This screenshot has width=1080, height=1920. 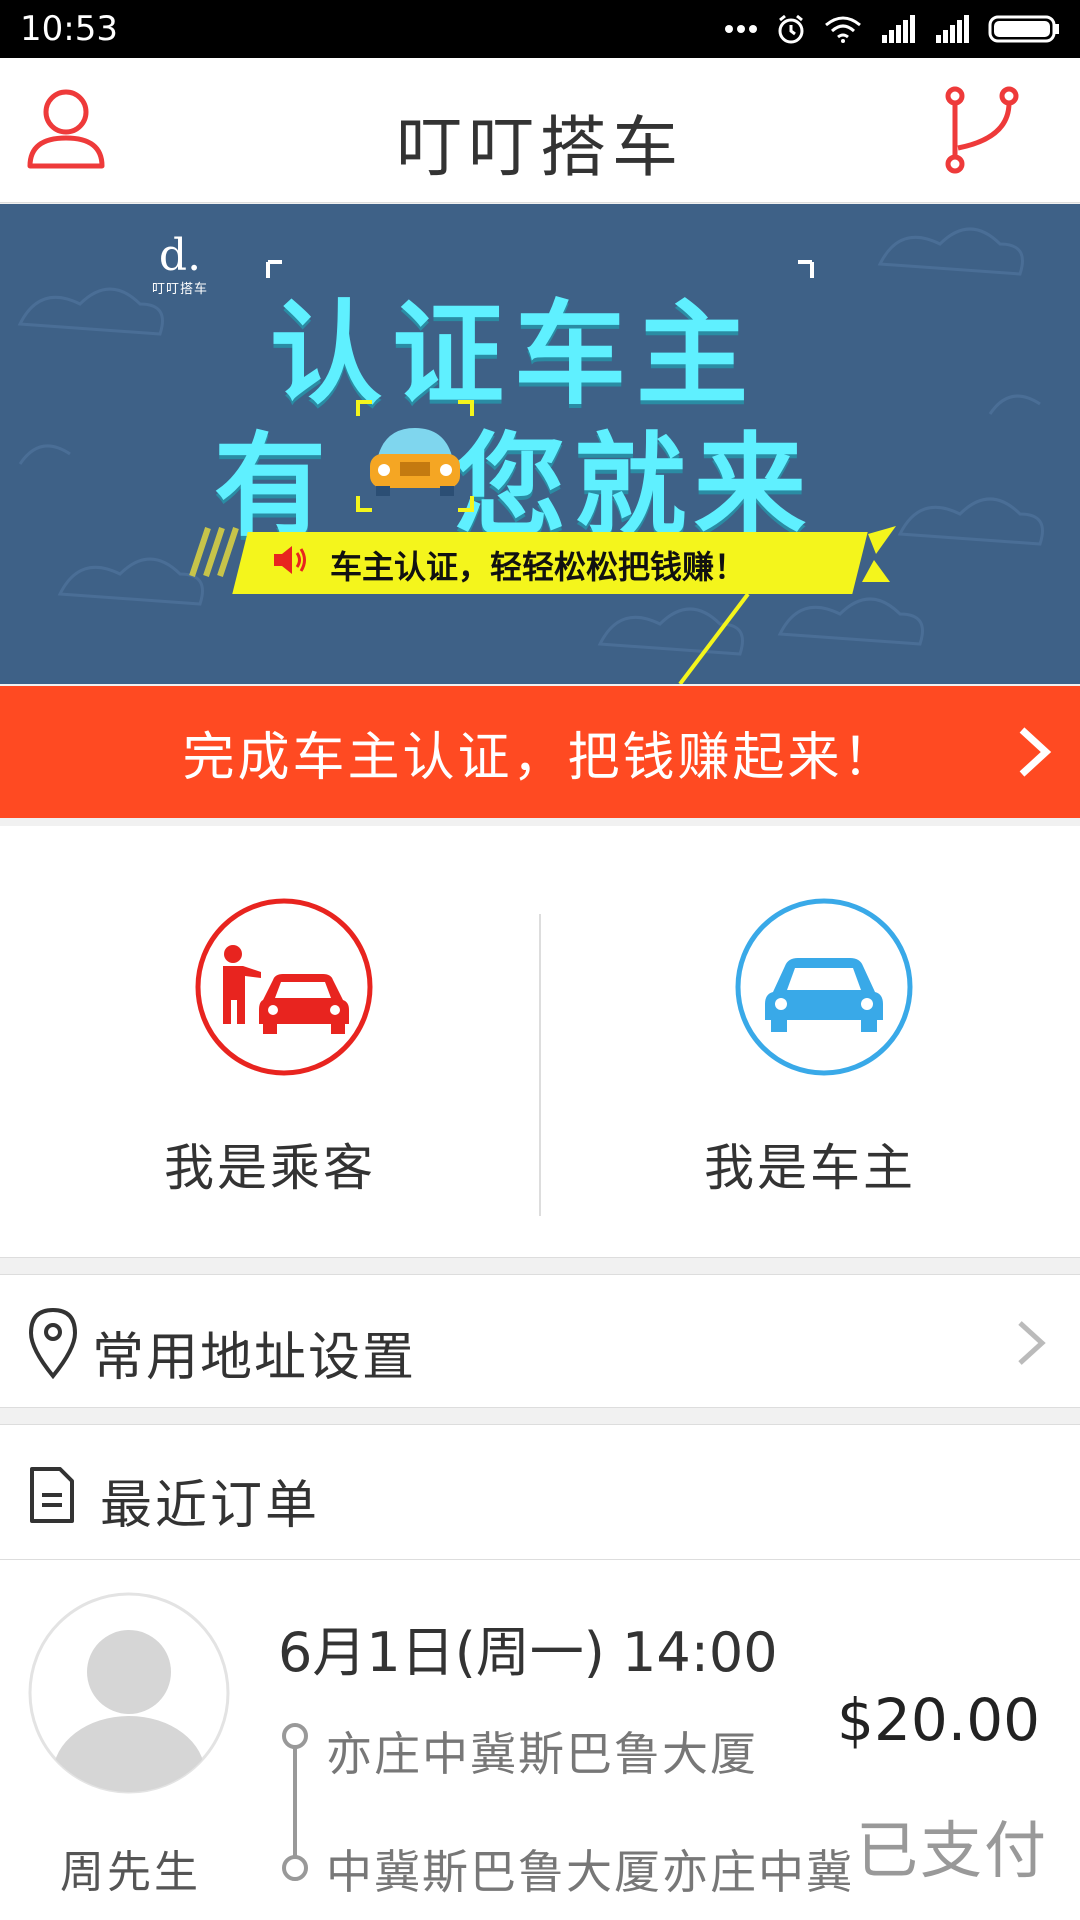 I want to click on status-icons, so click(x=892, y=29).